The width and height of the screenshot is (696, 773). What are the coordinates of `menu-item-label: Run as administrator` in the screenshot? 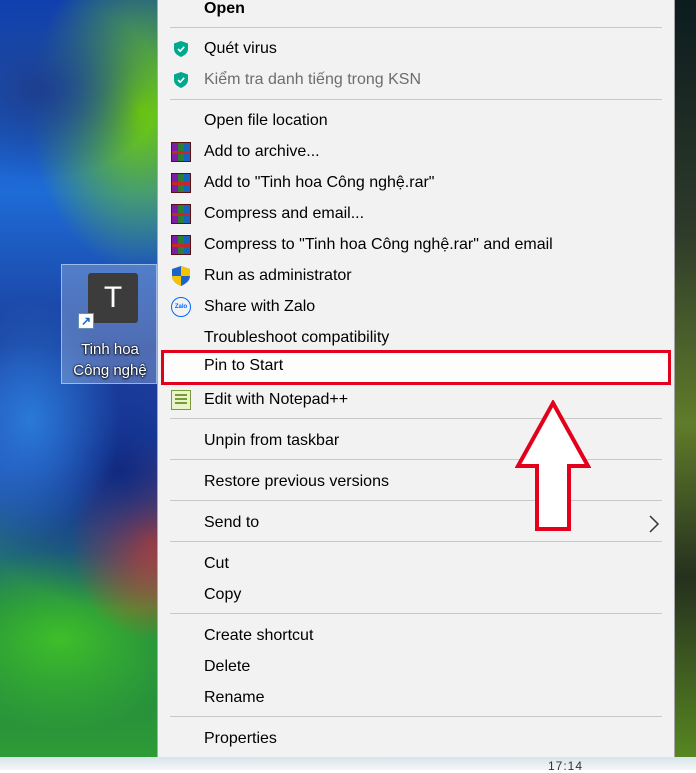 It's located at (278, 275).